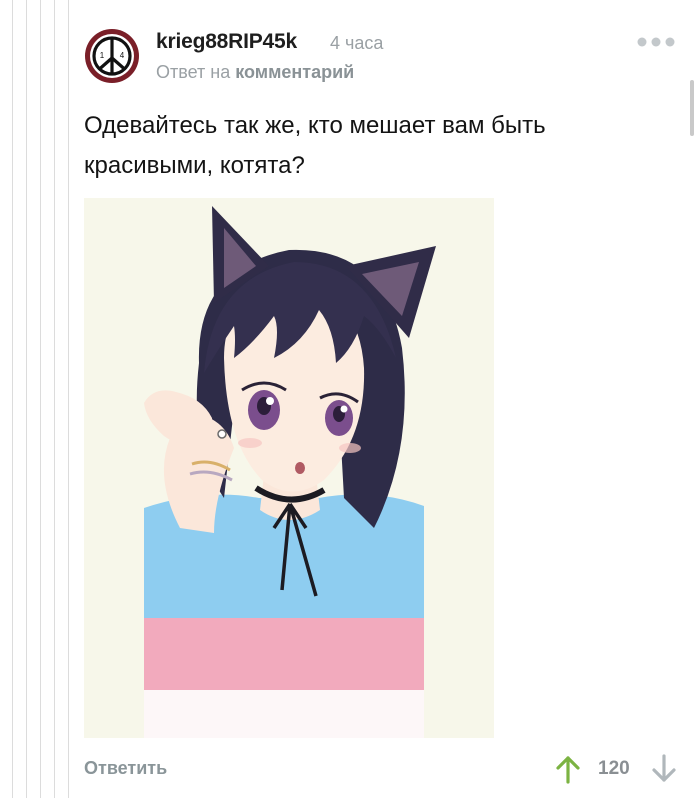  Describe the element at coordinates (656, 42) in the screenshot. I see `more-dots-icon` at that location.